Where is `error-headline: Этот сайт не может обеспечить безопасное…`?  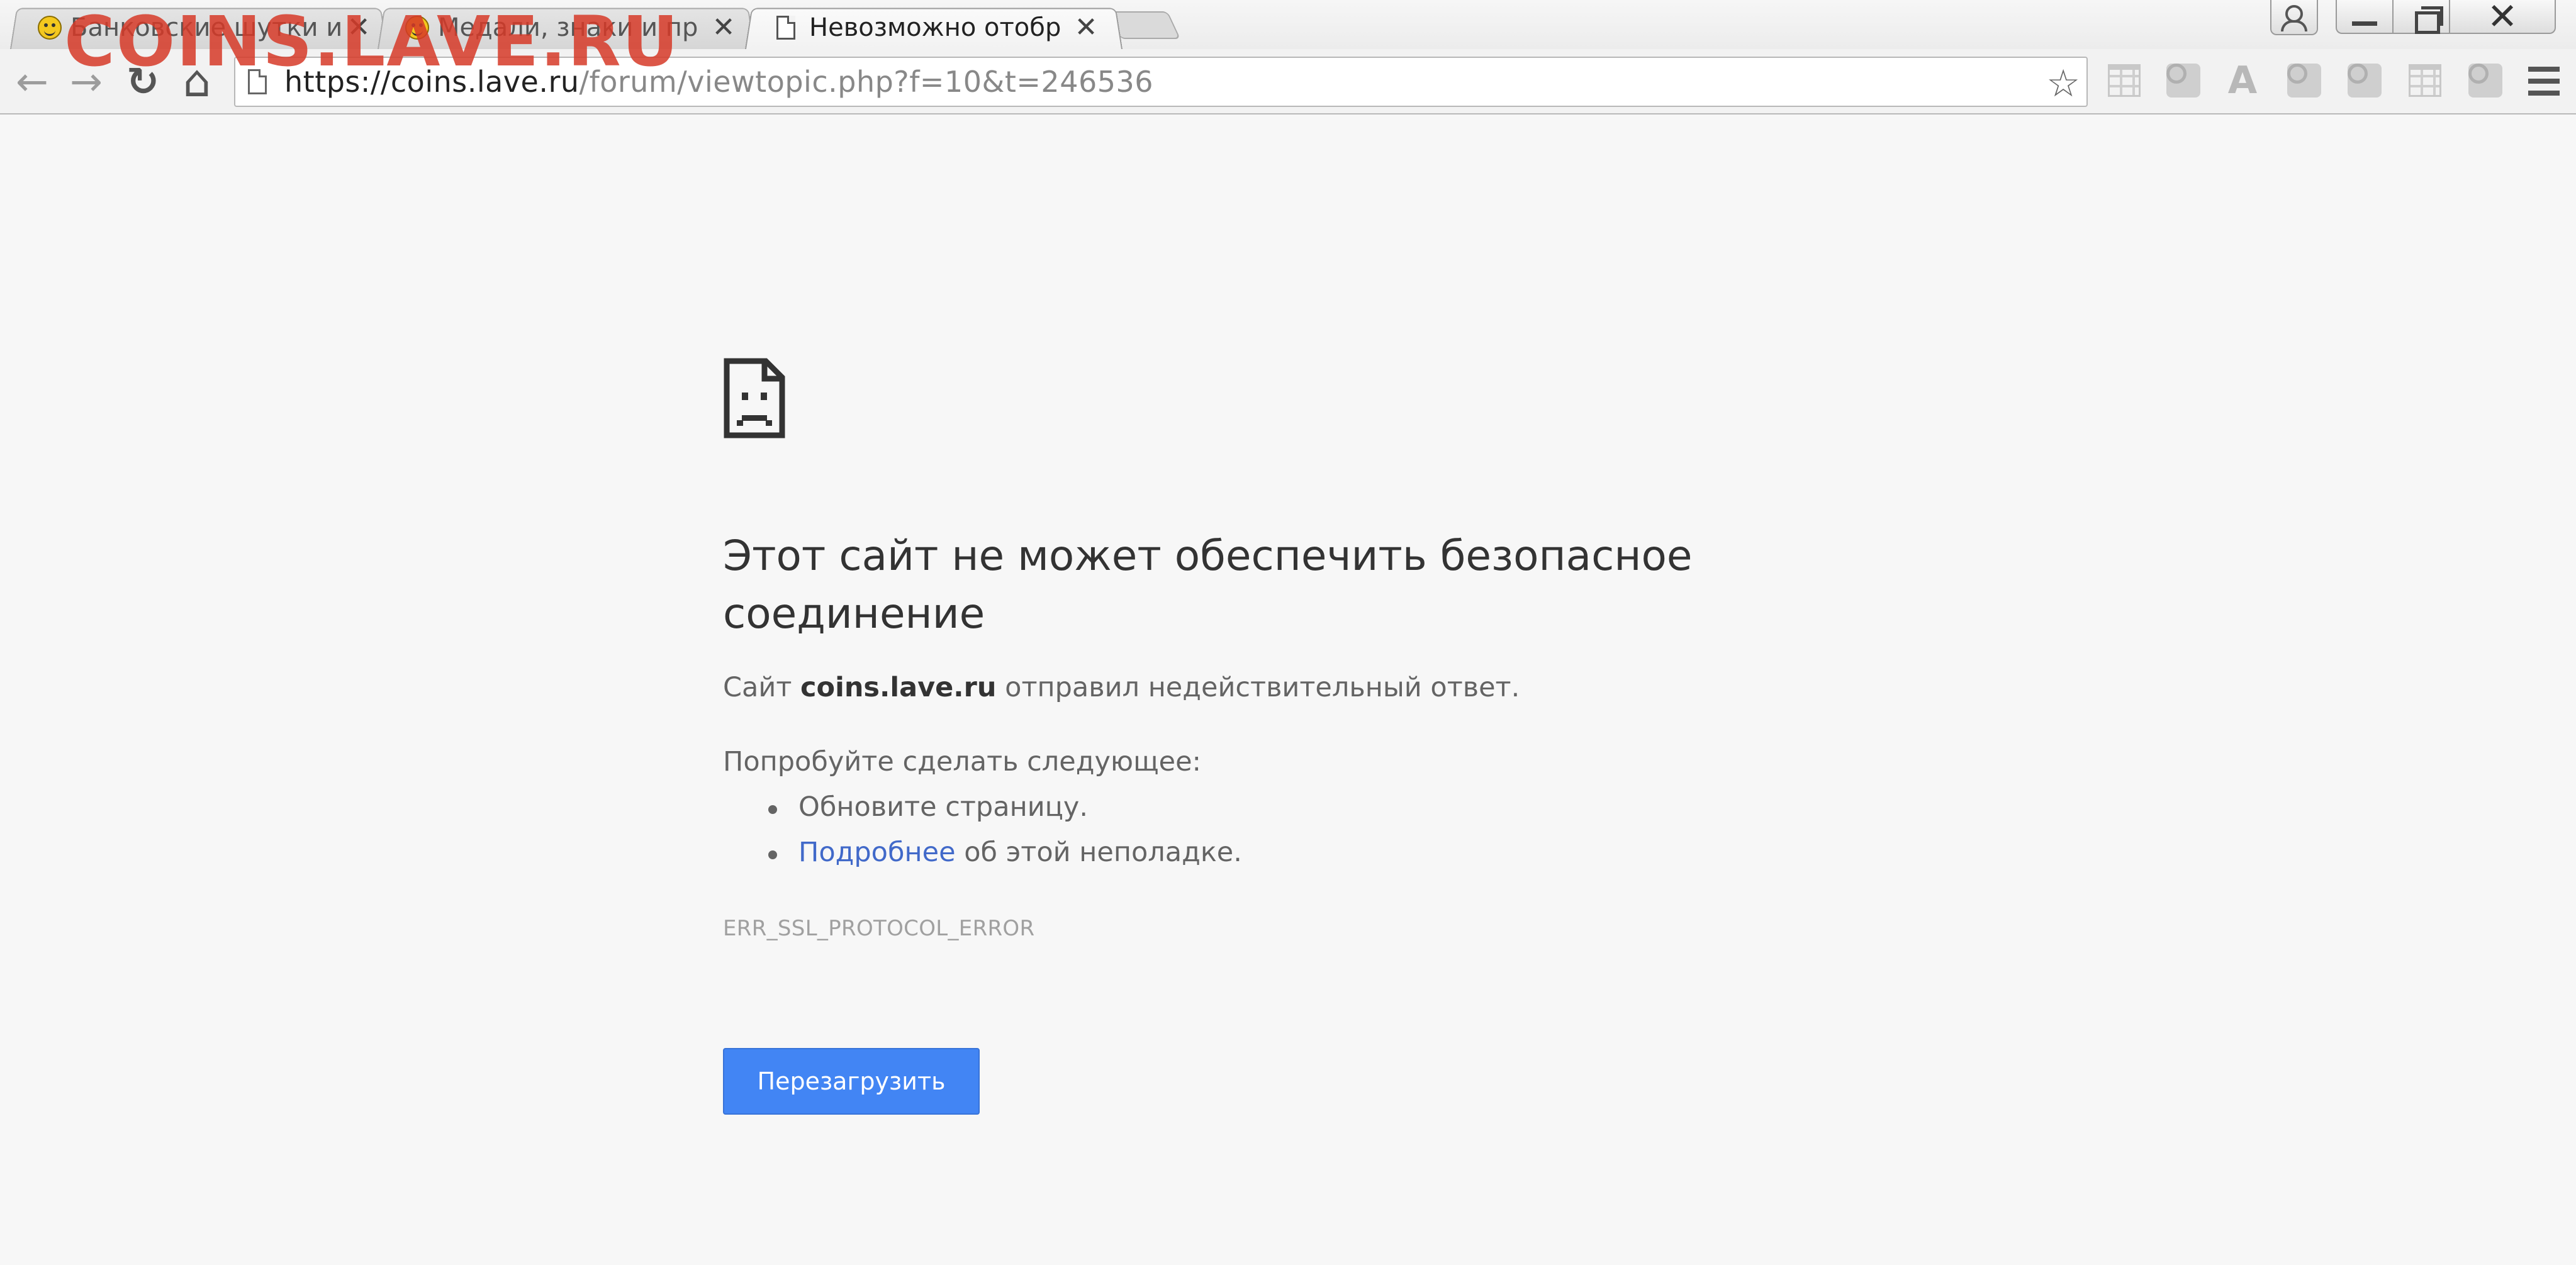
error-headline: Этот сайт не может обеспечить безопасное… is located at coordinates (1208, 585).